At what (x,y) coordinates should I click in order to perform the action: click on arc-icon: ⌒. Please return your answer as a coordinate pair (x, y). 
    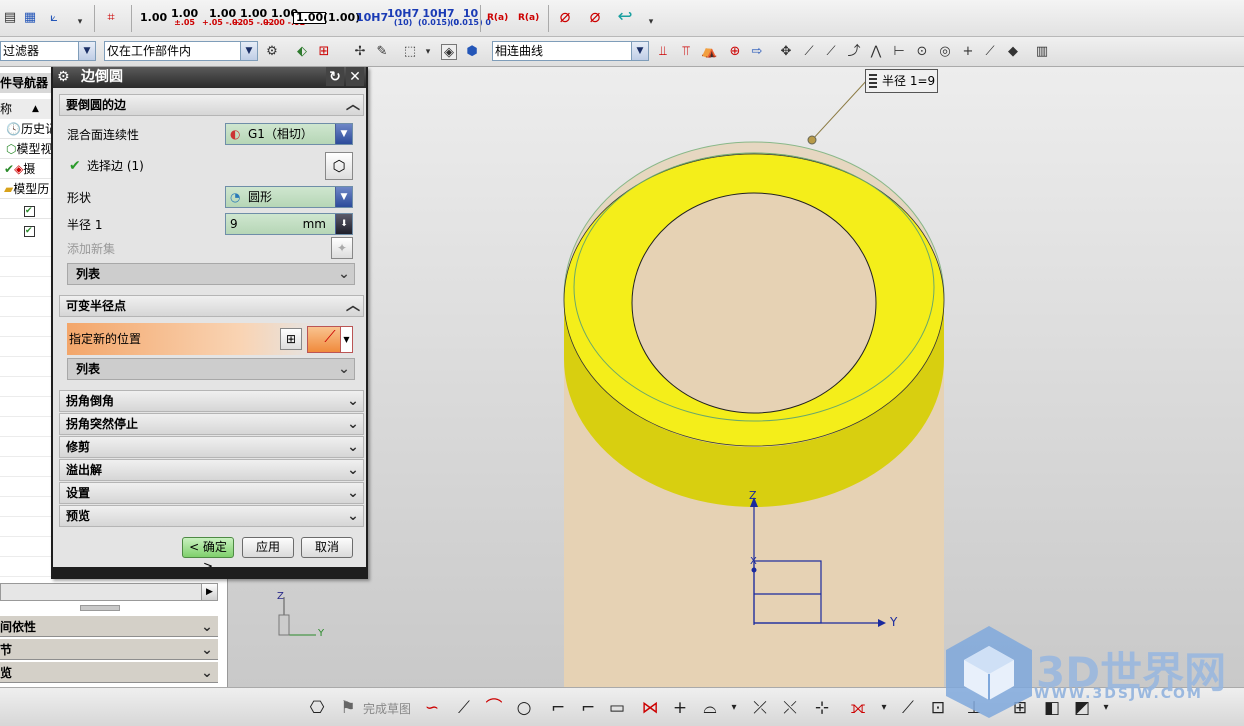
    Looking at the image, I should click on (494, 708).